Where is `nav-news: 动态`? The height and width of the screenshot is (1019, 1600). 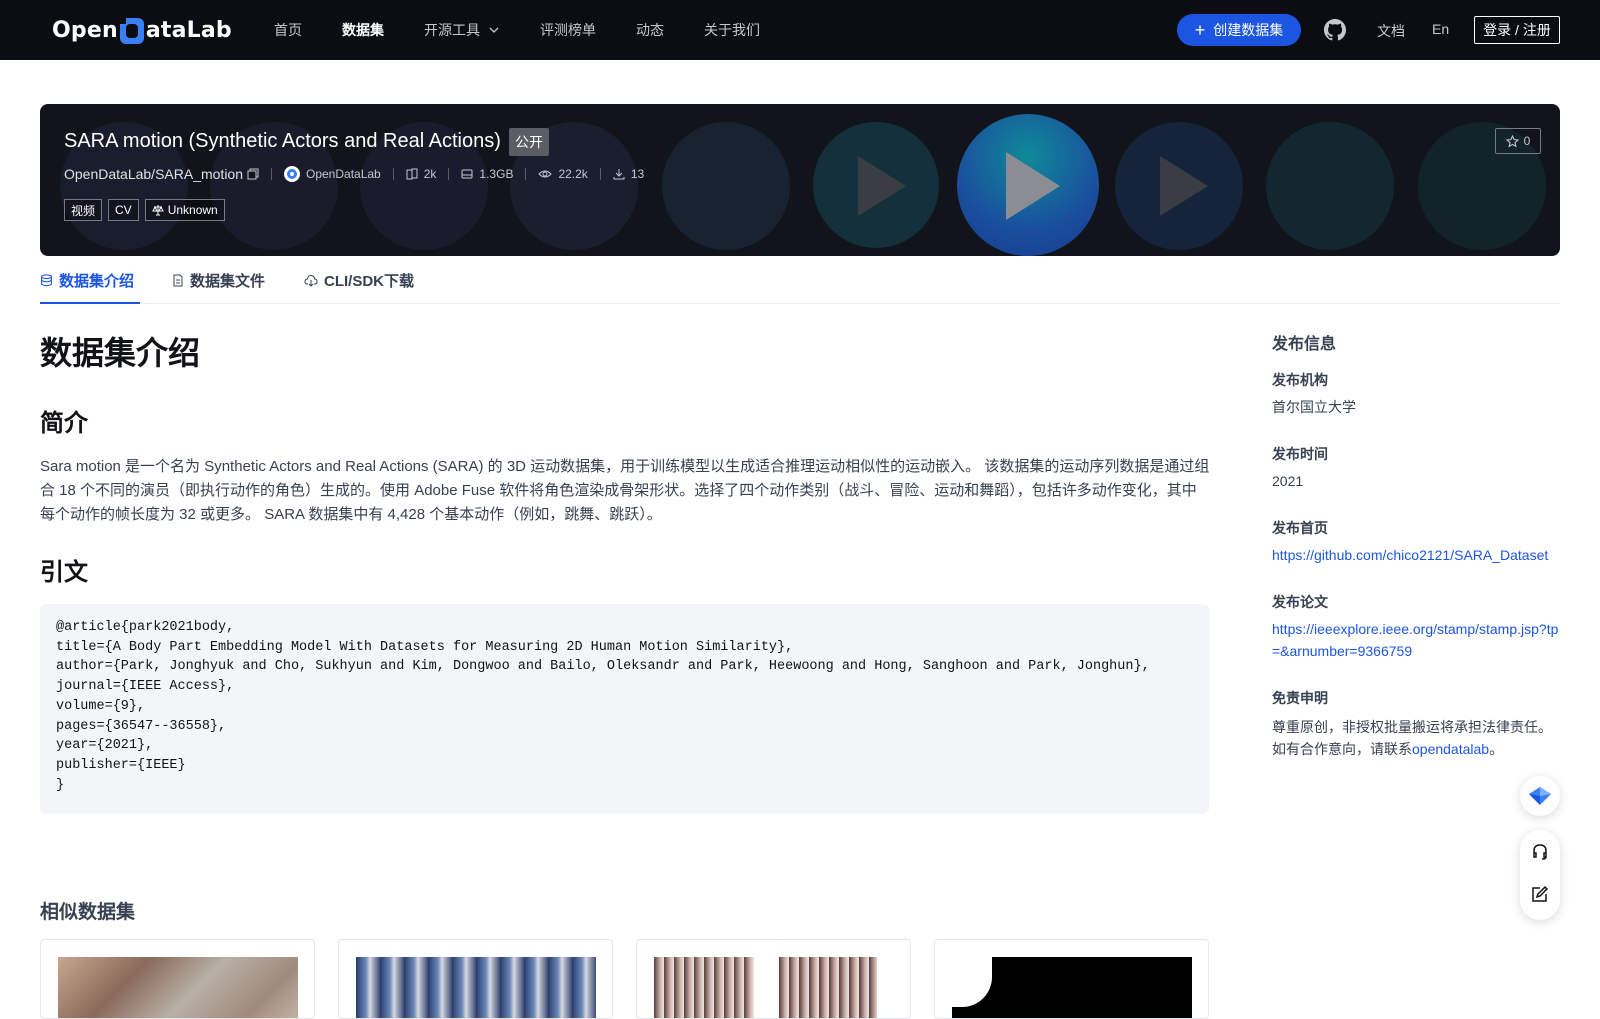 nav-news: 动态 is located at coordinates (650, 30).